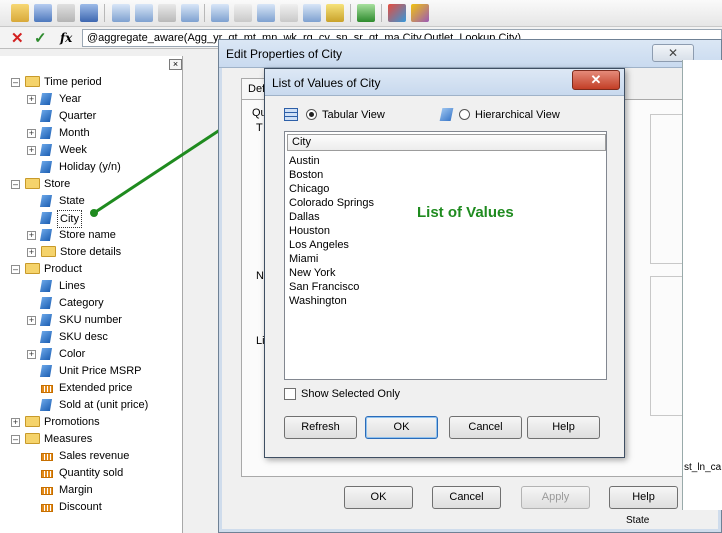 This screenshot has height=533, width=722. Describe the element at coordinates (220, 13) in the screenshot. I see `format-number-icon` at that location.